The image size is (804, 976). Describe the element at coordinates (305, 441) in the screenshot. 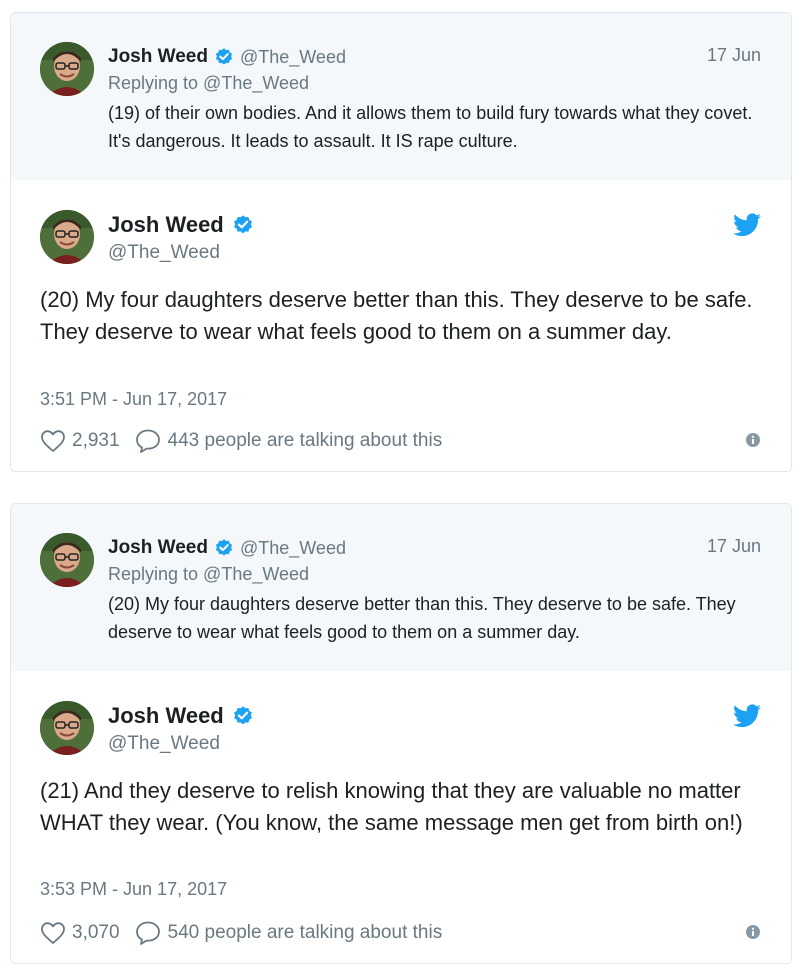

I see `talking-about-link: 443 people are talking about this` at that location.